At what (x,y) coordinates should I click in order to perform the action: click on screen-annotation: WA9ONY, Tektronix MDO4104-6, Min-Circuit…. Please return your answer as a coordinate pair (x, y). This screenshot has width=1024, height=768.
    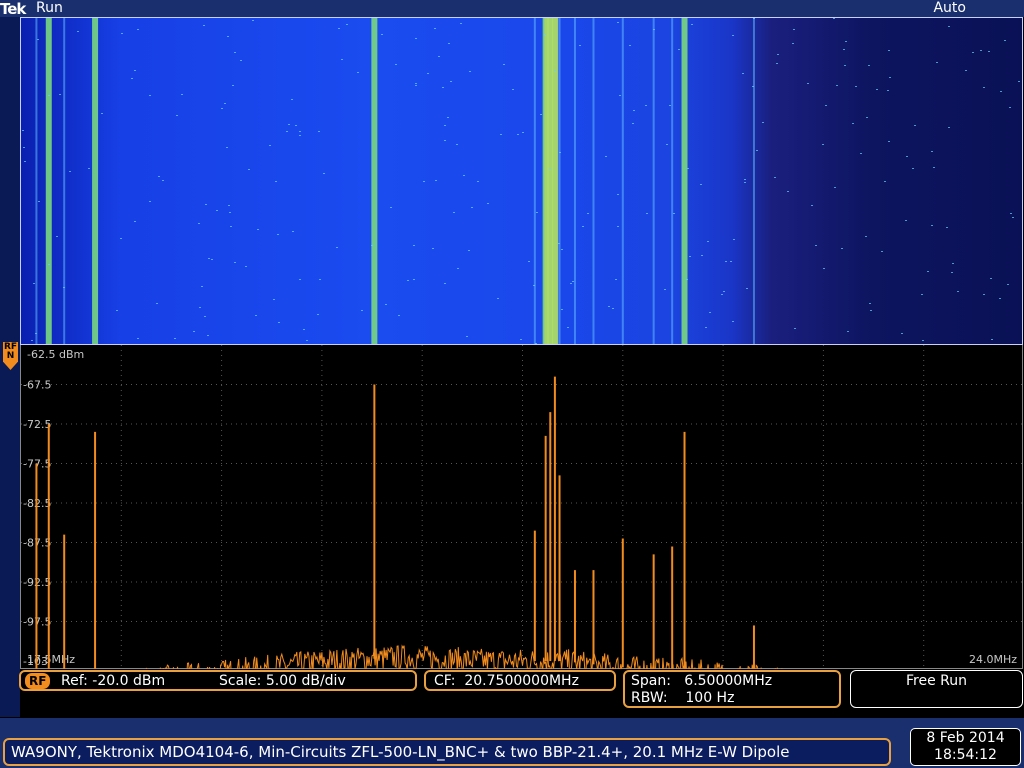
    Looking at the image, I should click on (447, 752).